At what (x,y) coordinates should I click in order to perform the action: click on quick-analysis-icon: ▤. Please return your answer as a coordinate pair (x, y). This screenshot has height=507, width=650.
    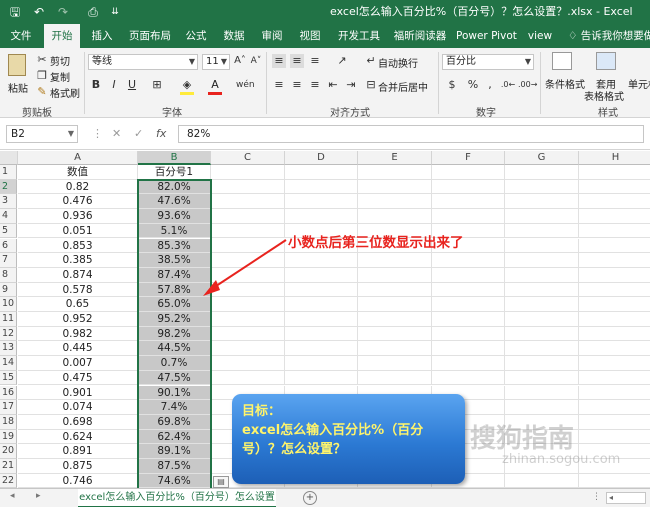
    Looking at the image, I should click on (221, 482).